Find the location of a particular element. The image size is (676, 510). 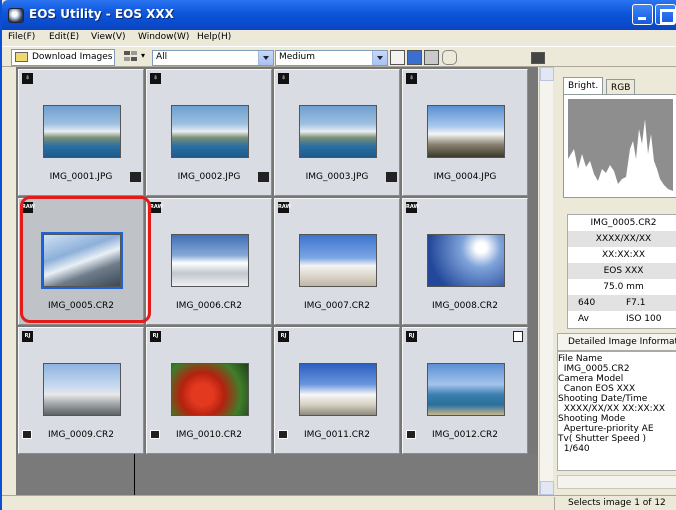

thumbnail-cell: RAW IMG_0006.CR2 is located at coordinates (209, 261).